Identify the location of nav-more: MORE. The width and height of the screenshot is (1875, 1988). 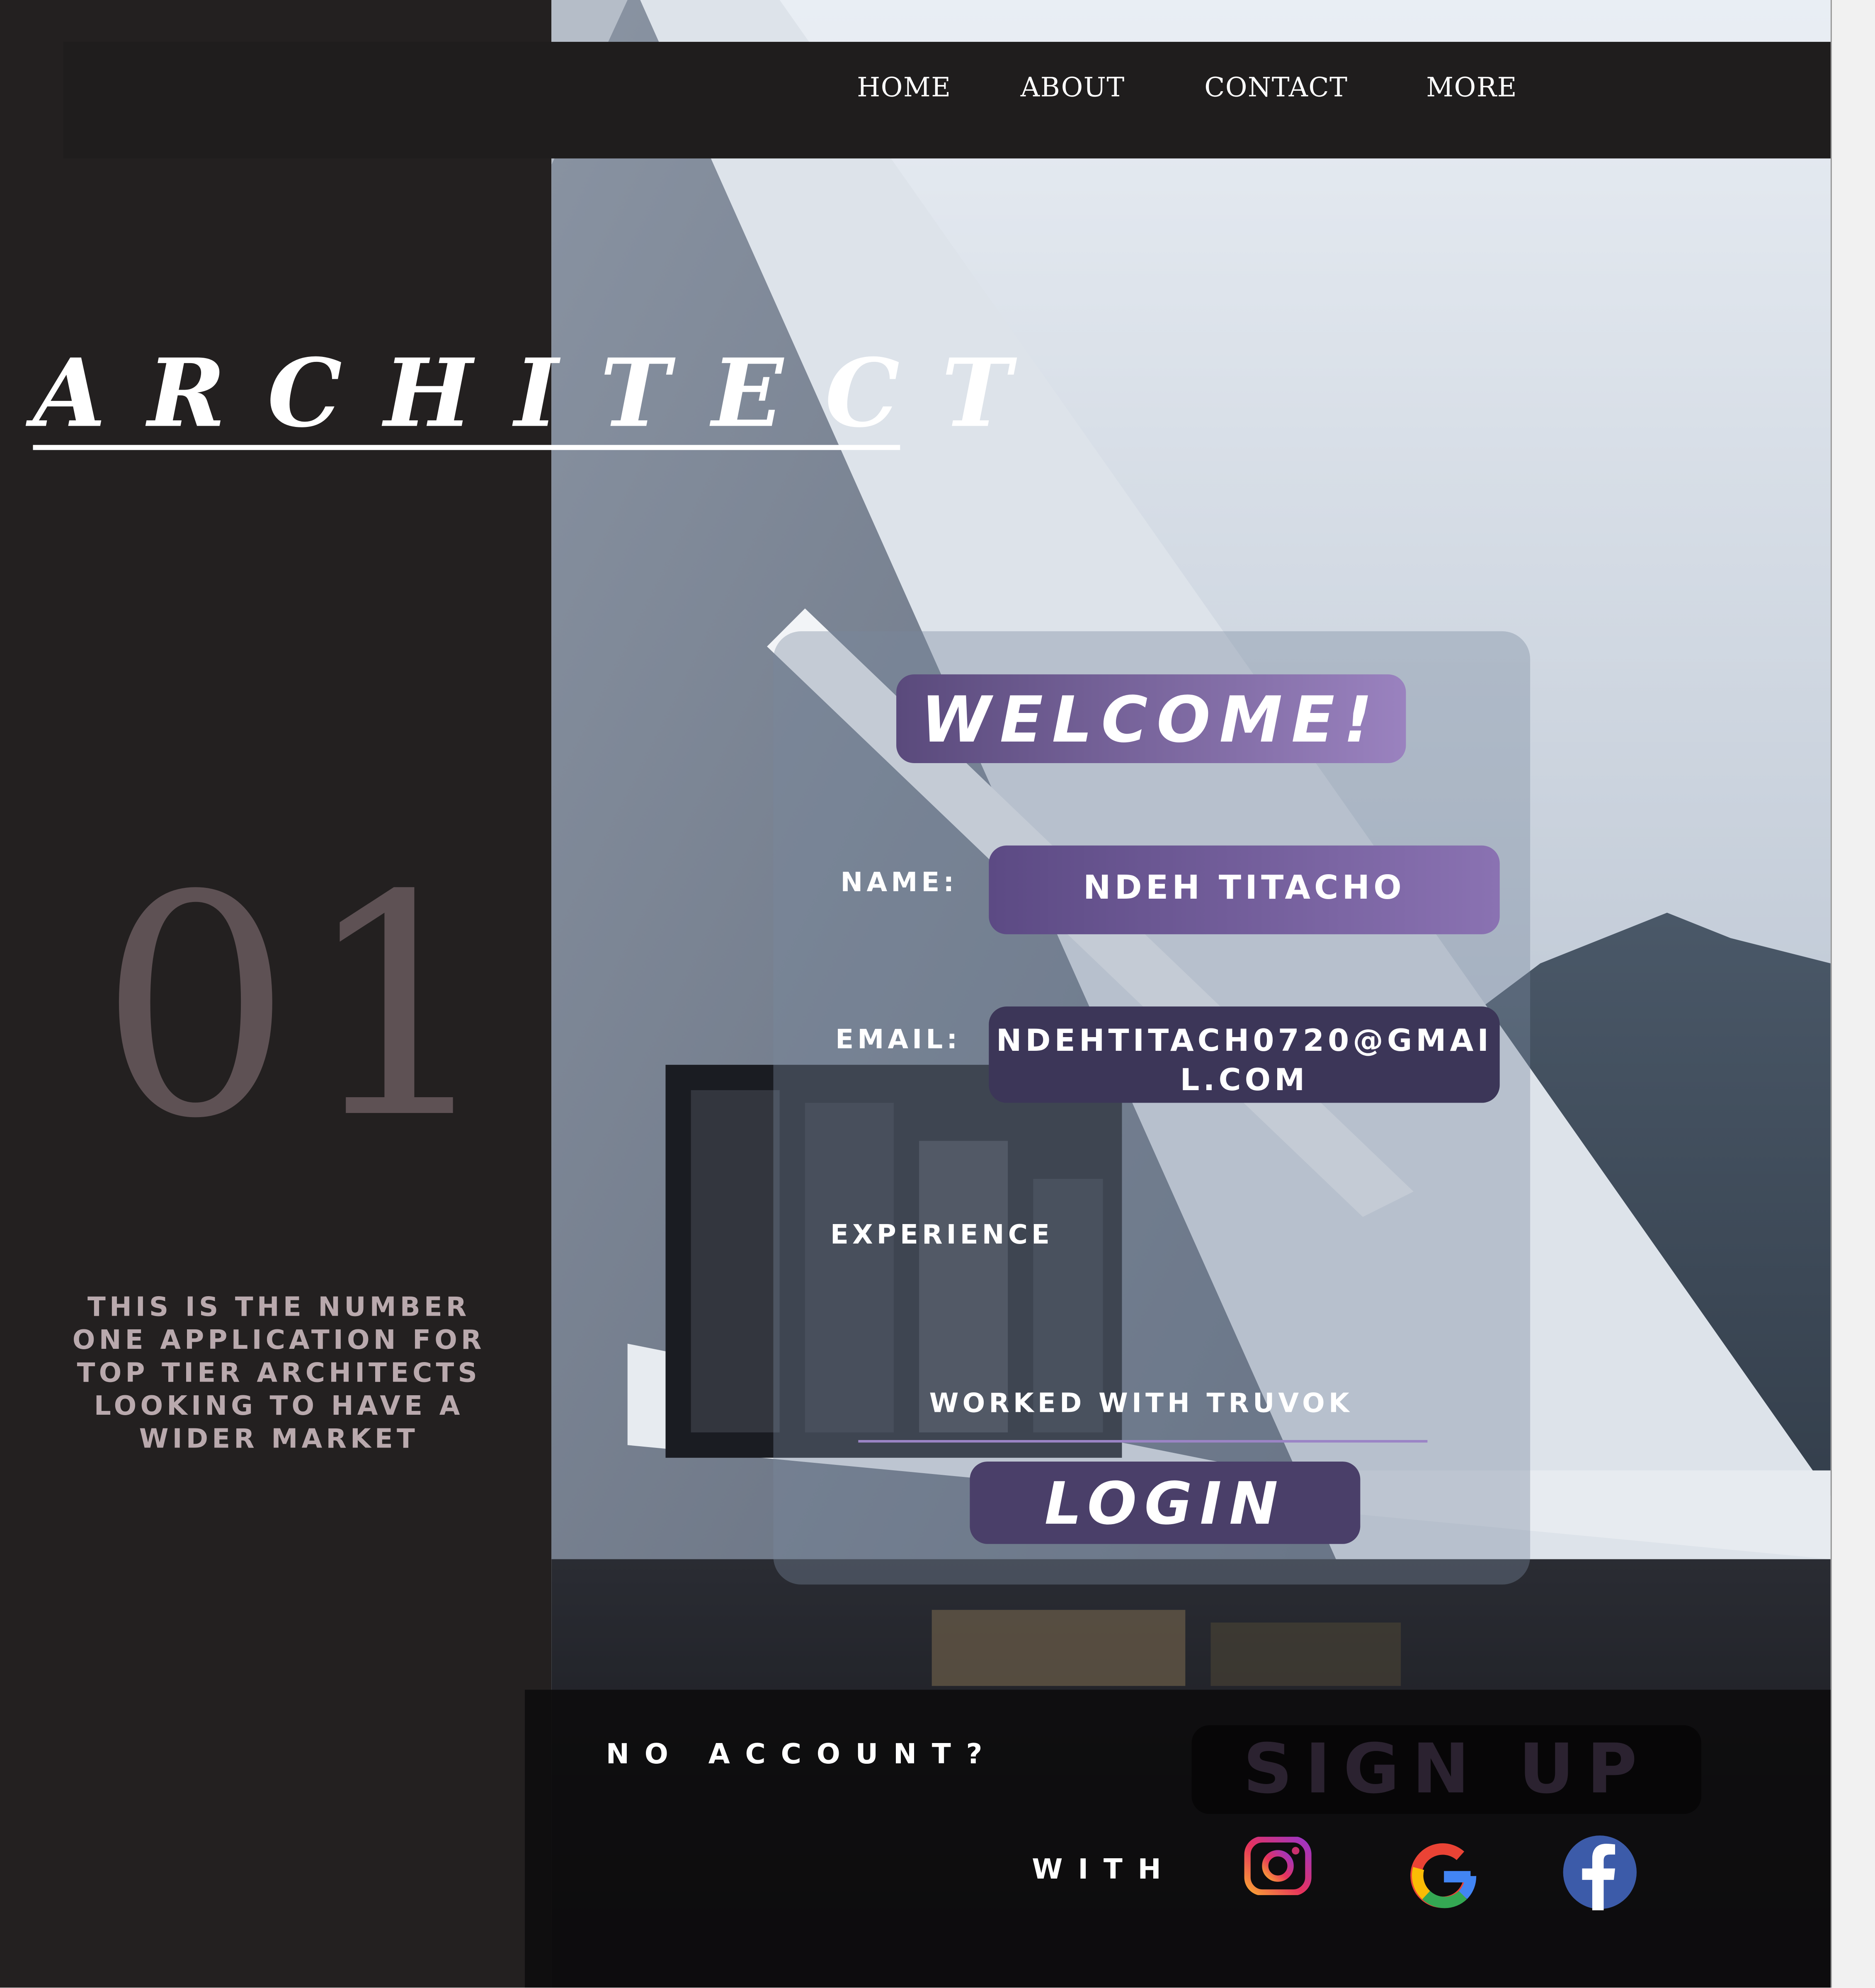
(1471, 87).